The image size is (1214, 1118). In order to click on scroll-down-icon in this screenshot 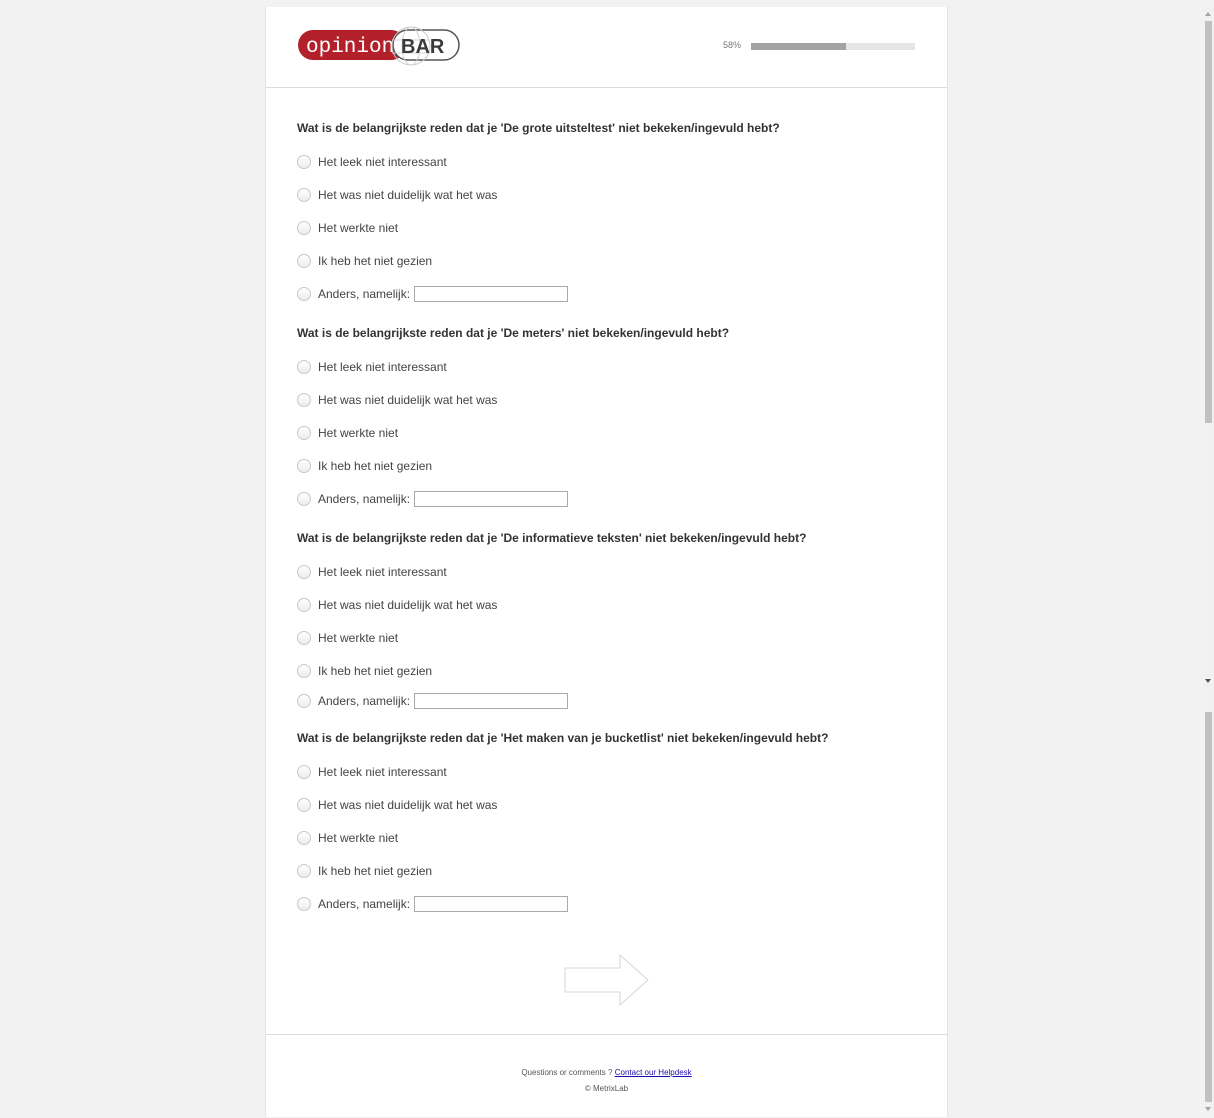, I will do `click(1208, 1109)`.